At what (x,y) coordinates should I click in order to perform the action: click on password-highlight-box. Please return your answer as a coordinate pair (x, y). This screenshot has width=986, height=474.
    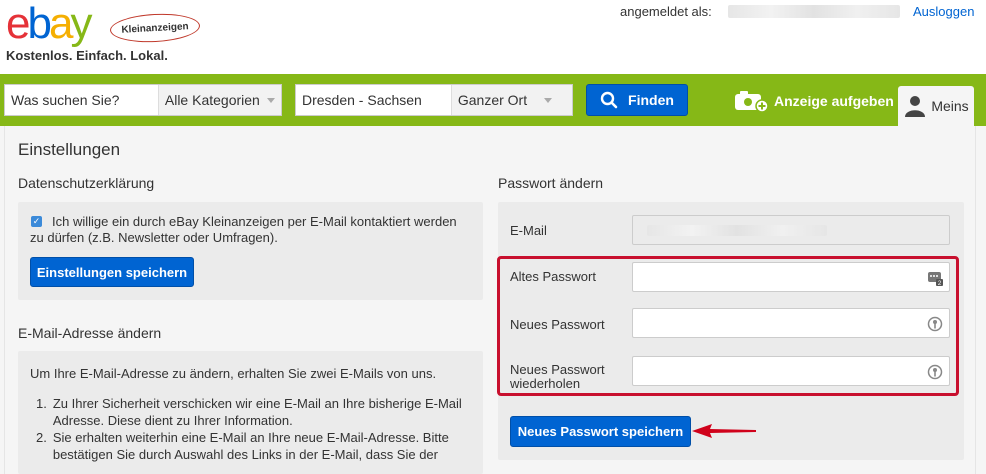
    Looking at the image, I should click on (728, 326).